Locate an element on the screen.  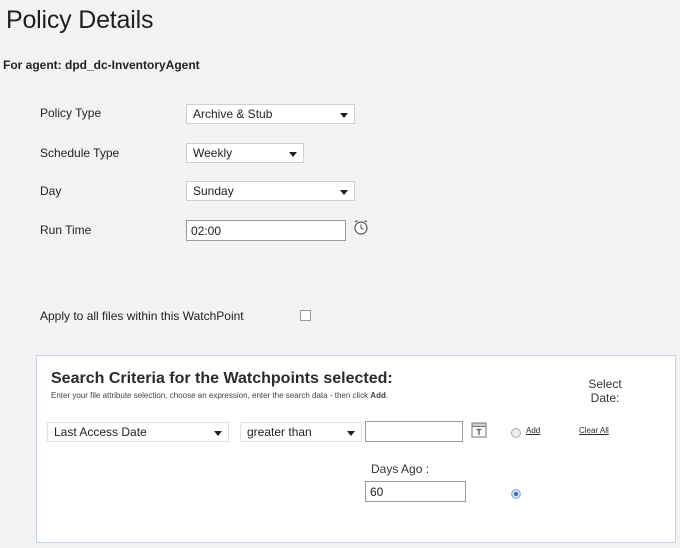
clear-all-link: Clear All is located at coordinates (594, 430).